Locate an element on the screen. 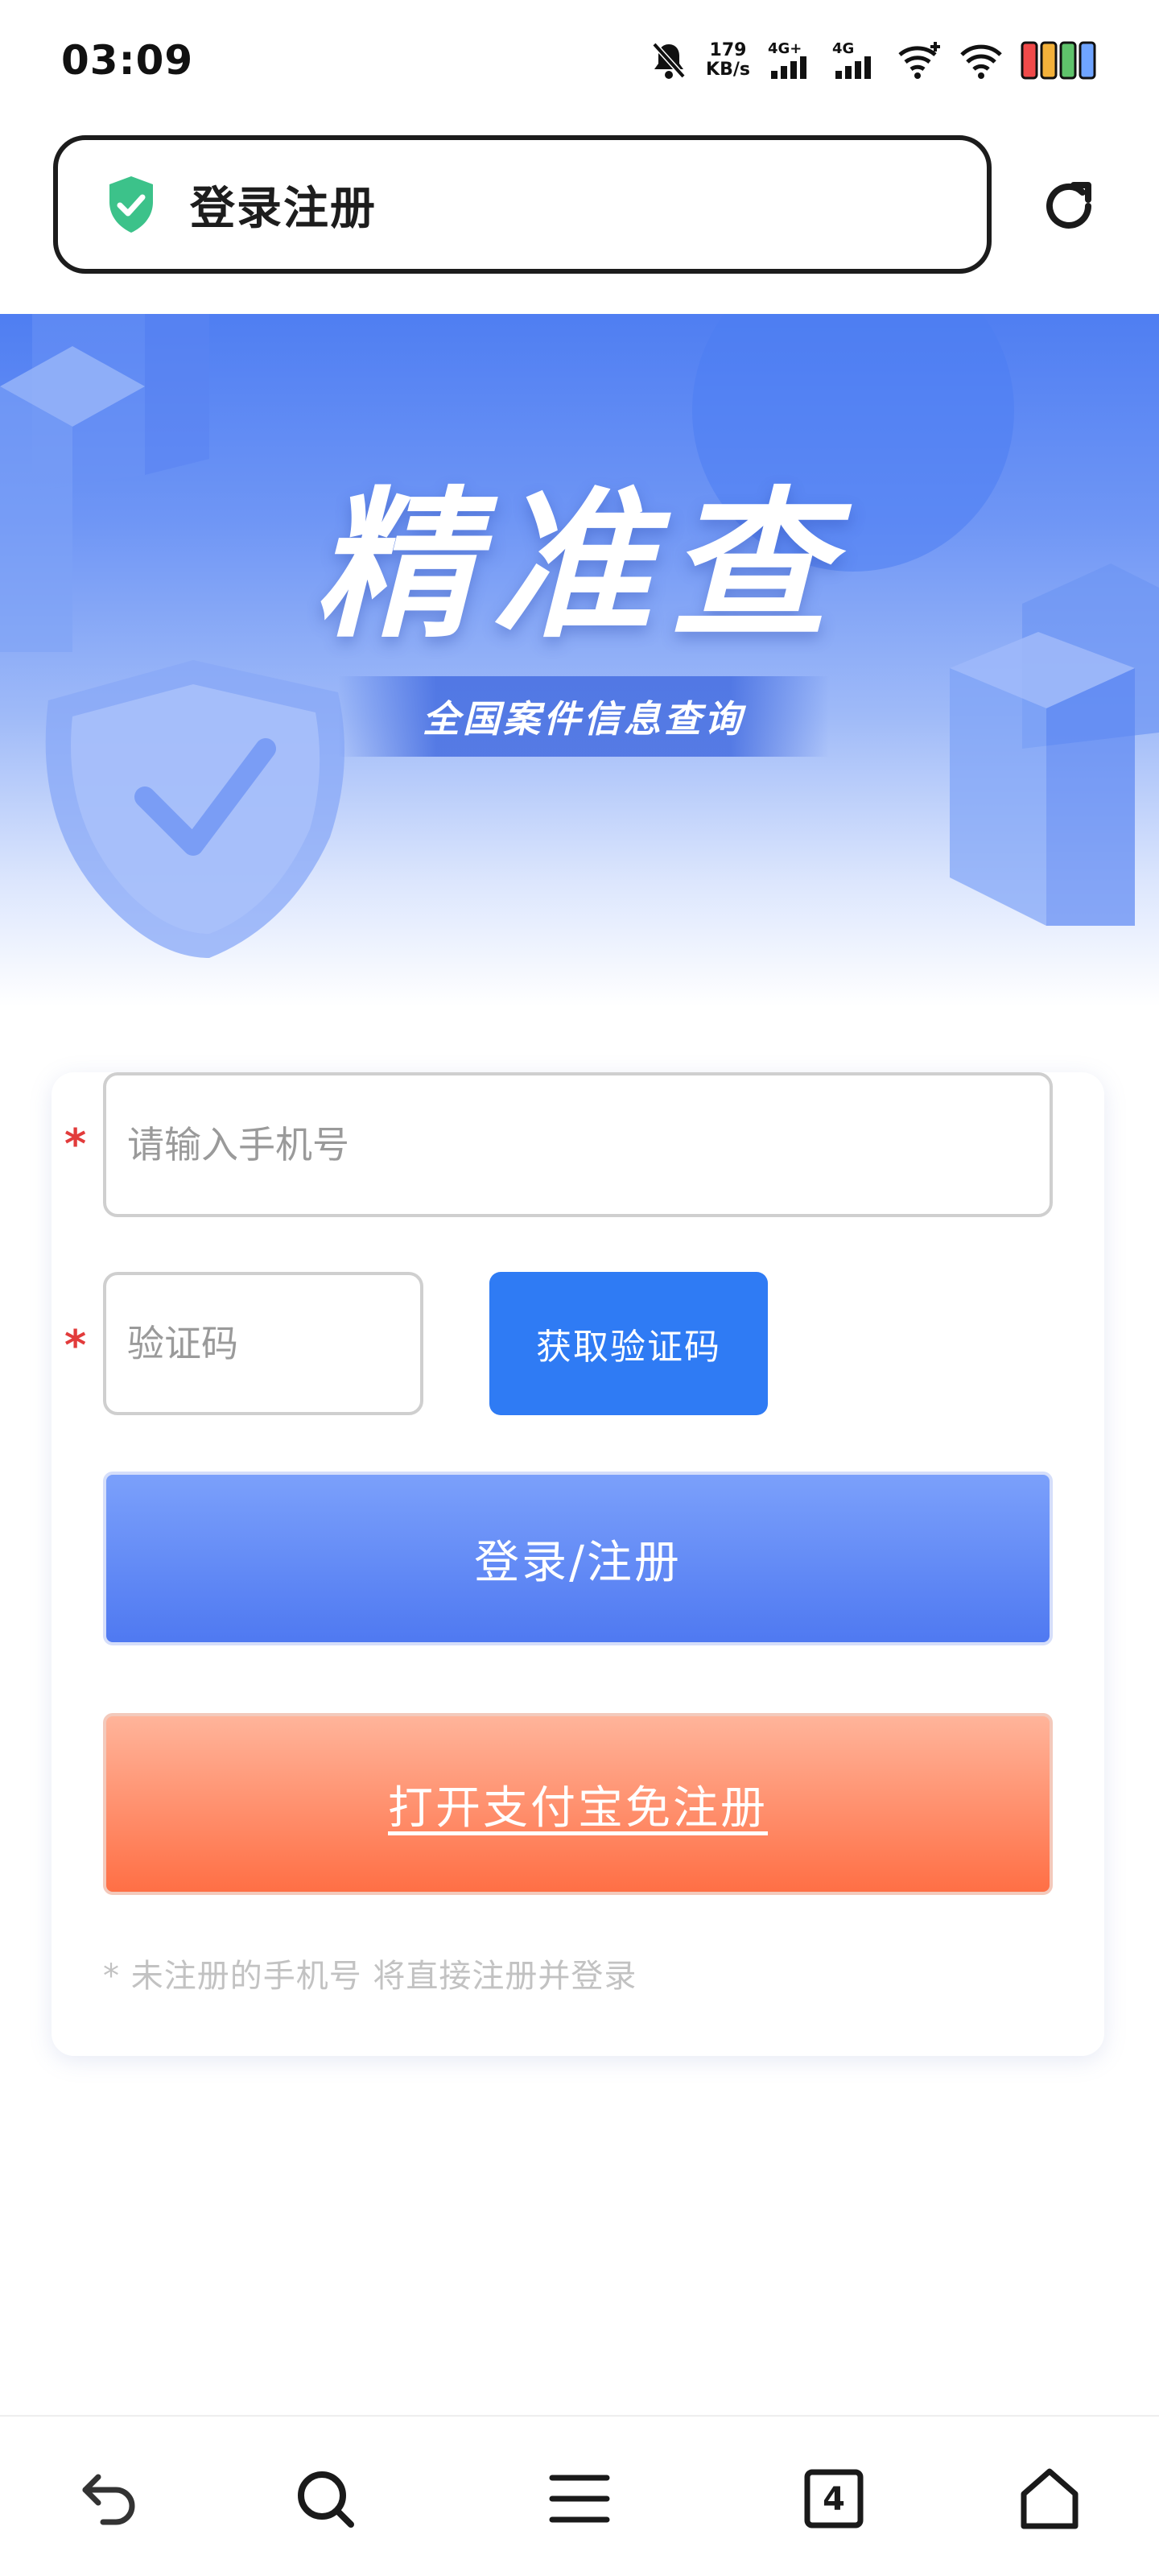 This screenshot has width=1159, height=2576. bell-muted-icon is located at coordinates (669, 60).